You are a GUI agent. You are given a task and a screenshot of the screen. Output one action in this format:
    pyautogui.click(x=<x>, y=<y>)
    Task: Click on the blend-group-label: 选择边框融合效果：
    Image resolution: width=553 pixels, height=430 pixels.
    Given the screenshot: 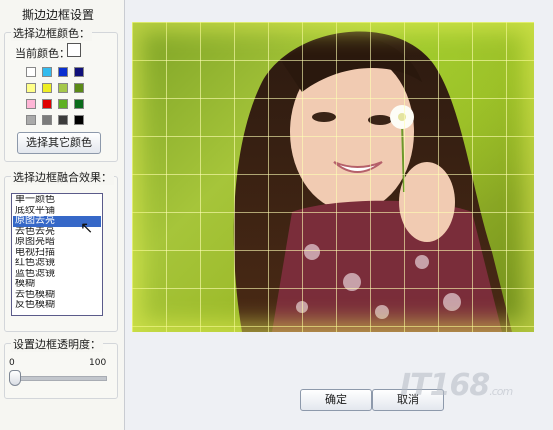 What is the action you would take?
    pyautogui.click(x=62, y=177)
    